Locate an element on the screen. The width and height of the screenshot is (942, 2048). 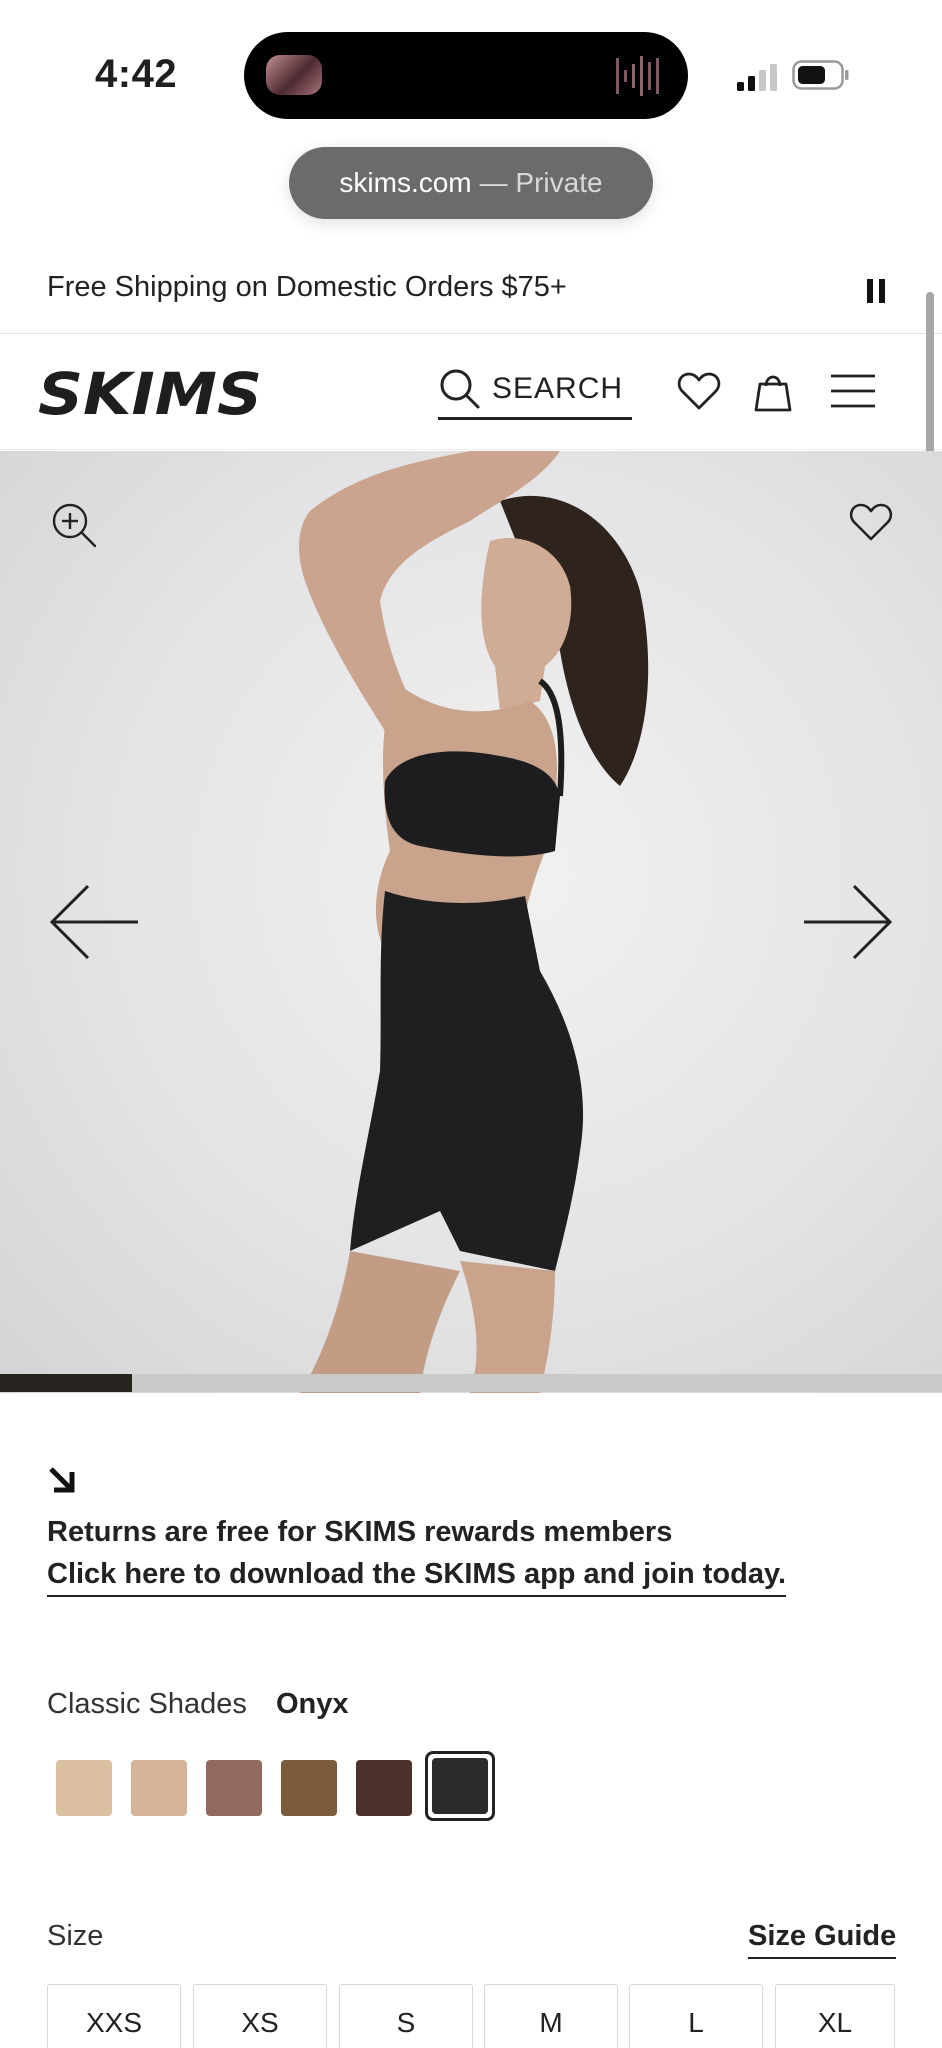
zoom-in-icon is located at coordinates (74, 525).